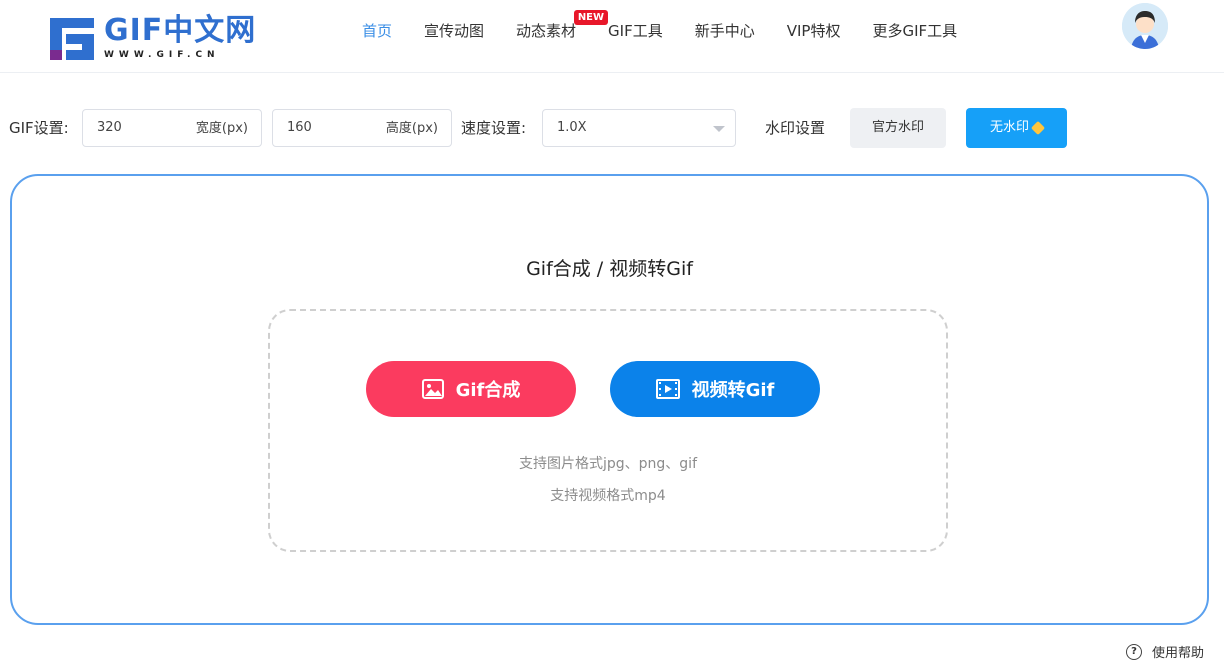 The image size is (1224, 665). I want to click on avatar-person-icon, so click(1145, 26).